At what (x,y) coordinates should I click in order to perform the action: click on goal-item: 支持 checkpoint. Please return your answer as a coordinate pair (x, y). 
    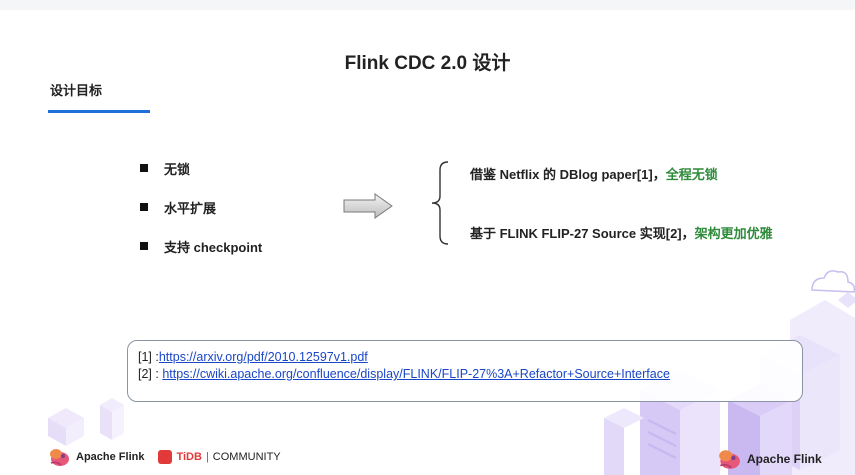
    Looking at the image, I should click on (201, 246).